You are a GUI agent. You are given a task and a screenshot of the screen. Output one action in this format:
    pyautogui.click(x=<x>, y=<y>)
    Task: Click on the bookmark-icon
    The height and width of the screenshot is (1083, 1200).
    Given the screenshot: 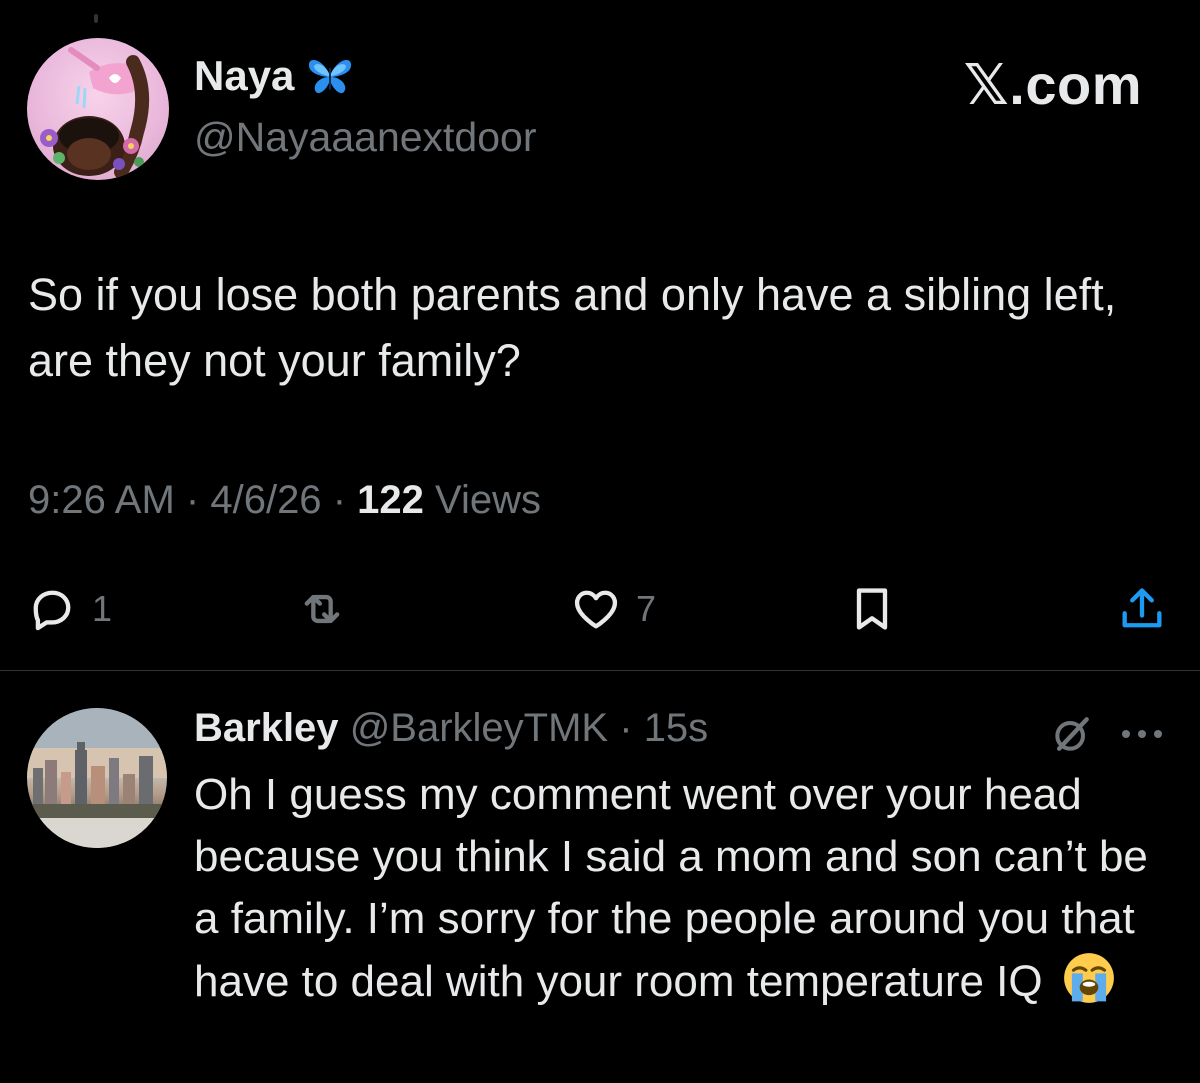 What is the action you would take?
    pyautogui.click(x=872, y=609)
    